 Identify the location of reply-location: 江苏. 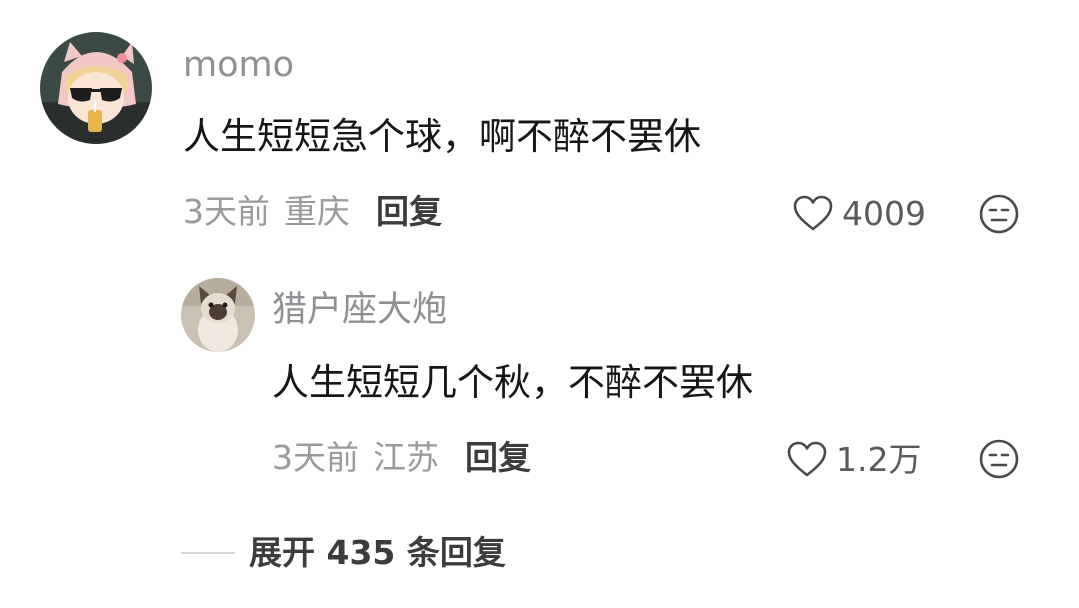
(406, 457).